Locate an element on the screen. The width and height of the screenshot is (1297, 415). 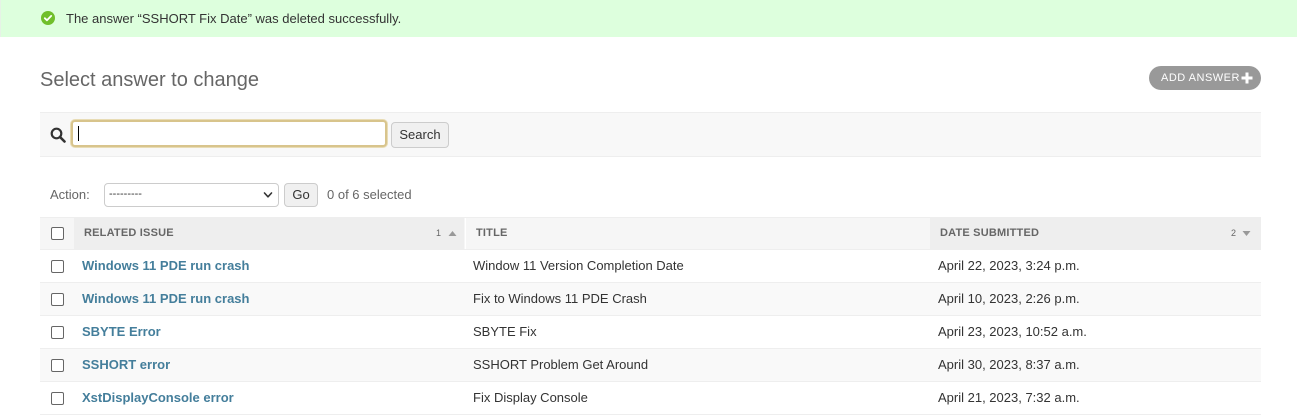
row-related-issue-link: XstDisplayConsole error is located at coordinates (158, 398).